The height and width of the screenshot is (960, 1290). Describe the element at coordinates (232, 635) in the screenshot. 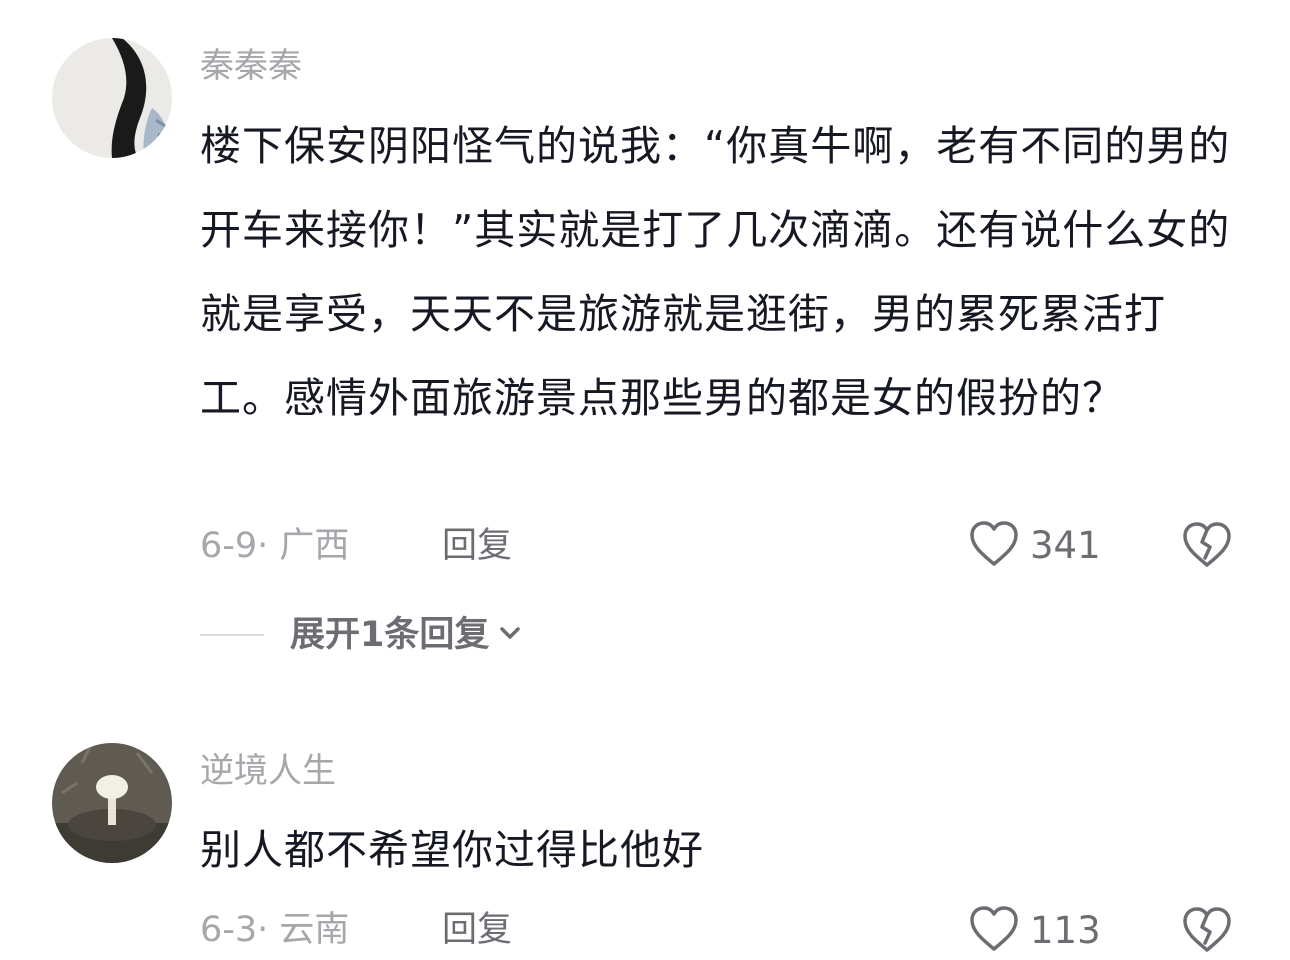

I see `divider-line` at that location.